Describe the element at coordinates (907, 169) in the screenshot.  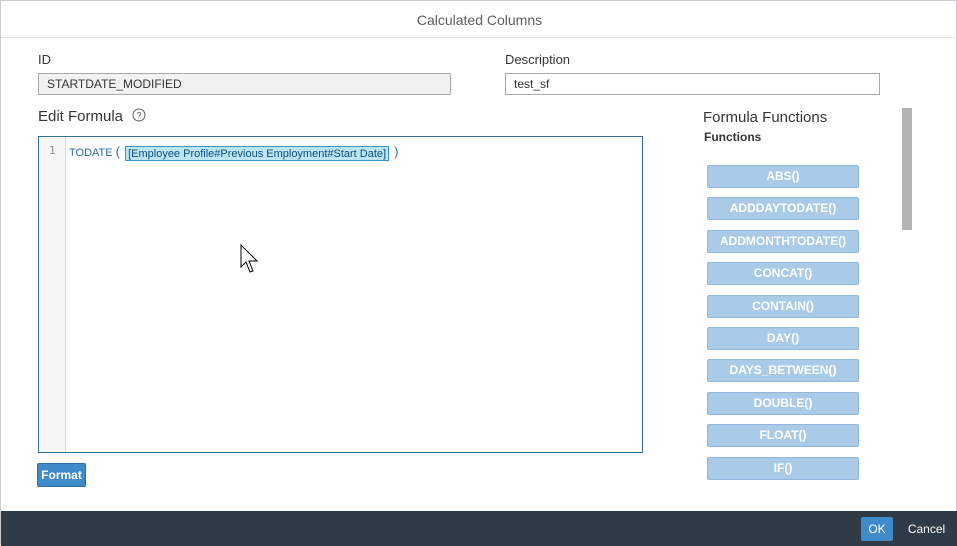
I see `functions-scrollbar-thumb` at that location.